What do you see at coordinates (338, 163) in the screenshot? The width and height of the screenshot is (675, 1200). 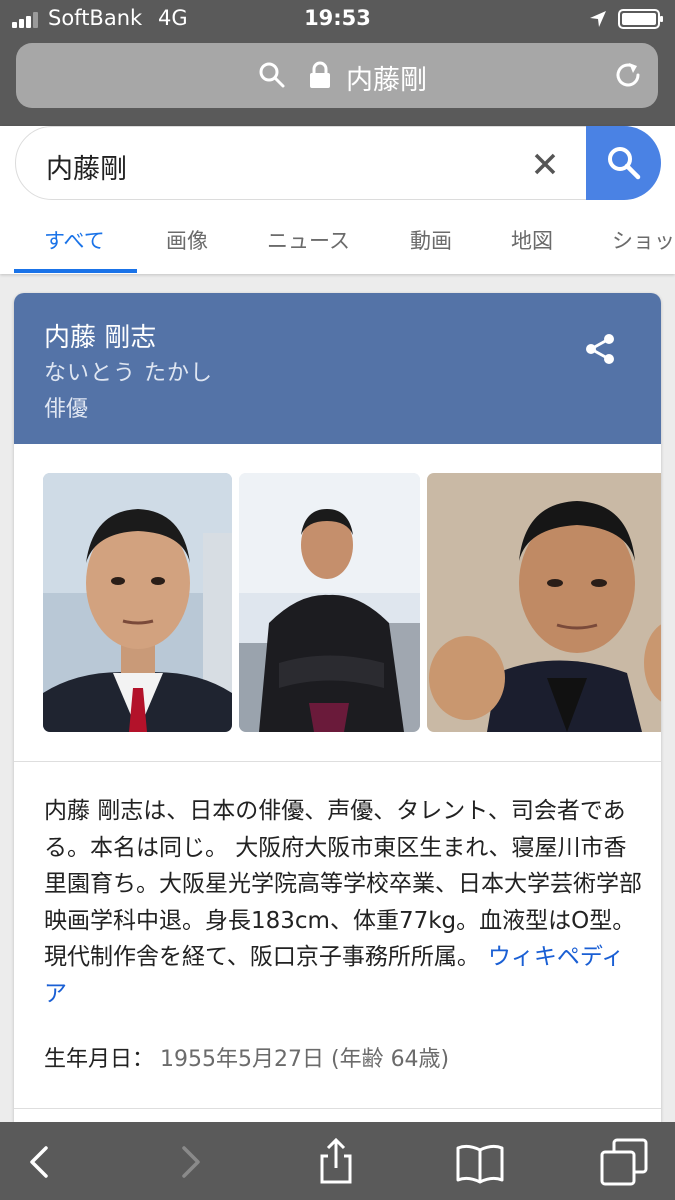 I see `search-box: 内藤剛` at bounding box center [338, 163].